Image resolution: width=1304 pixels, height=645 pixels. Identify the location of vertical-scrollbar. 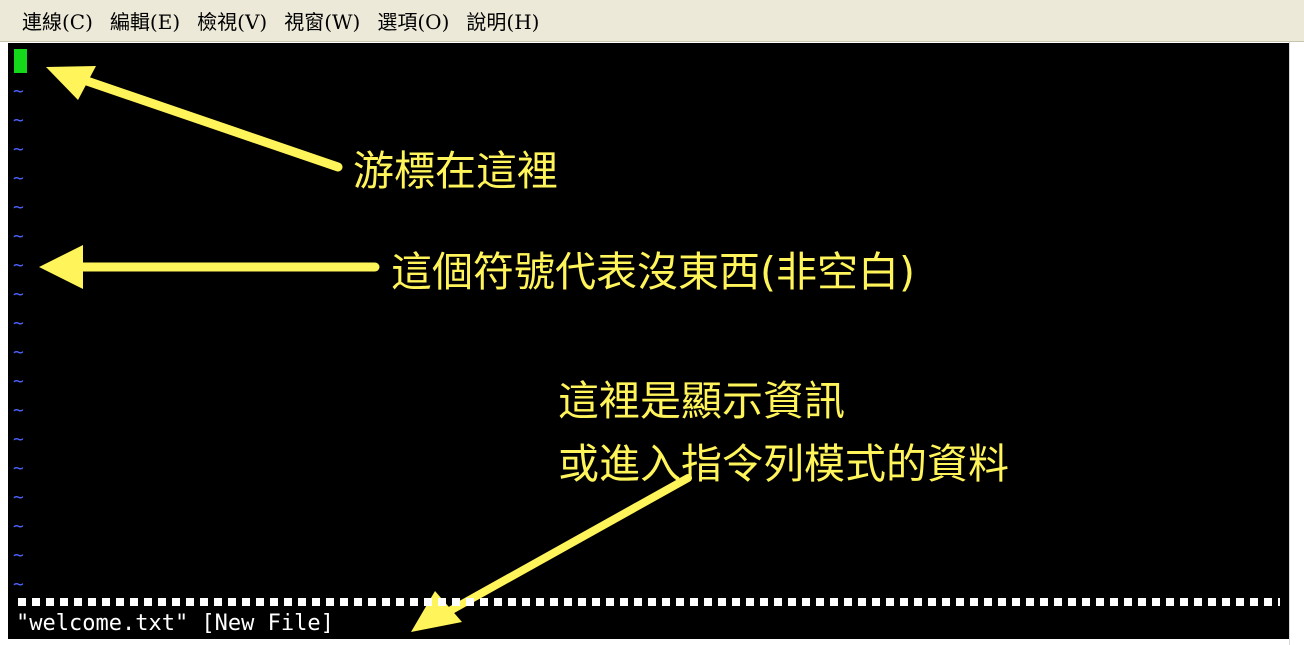
(1296, 343).